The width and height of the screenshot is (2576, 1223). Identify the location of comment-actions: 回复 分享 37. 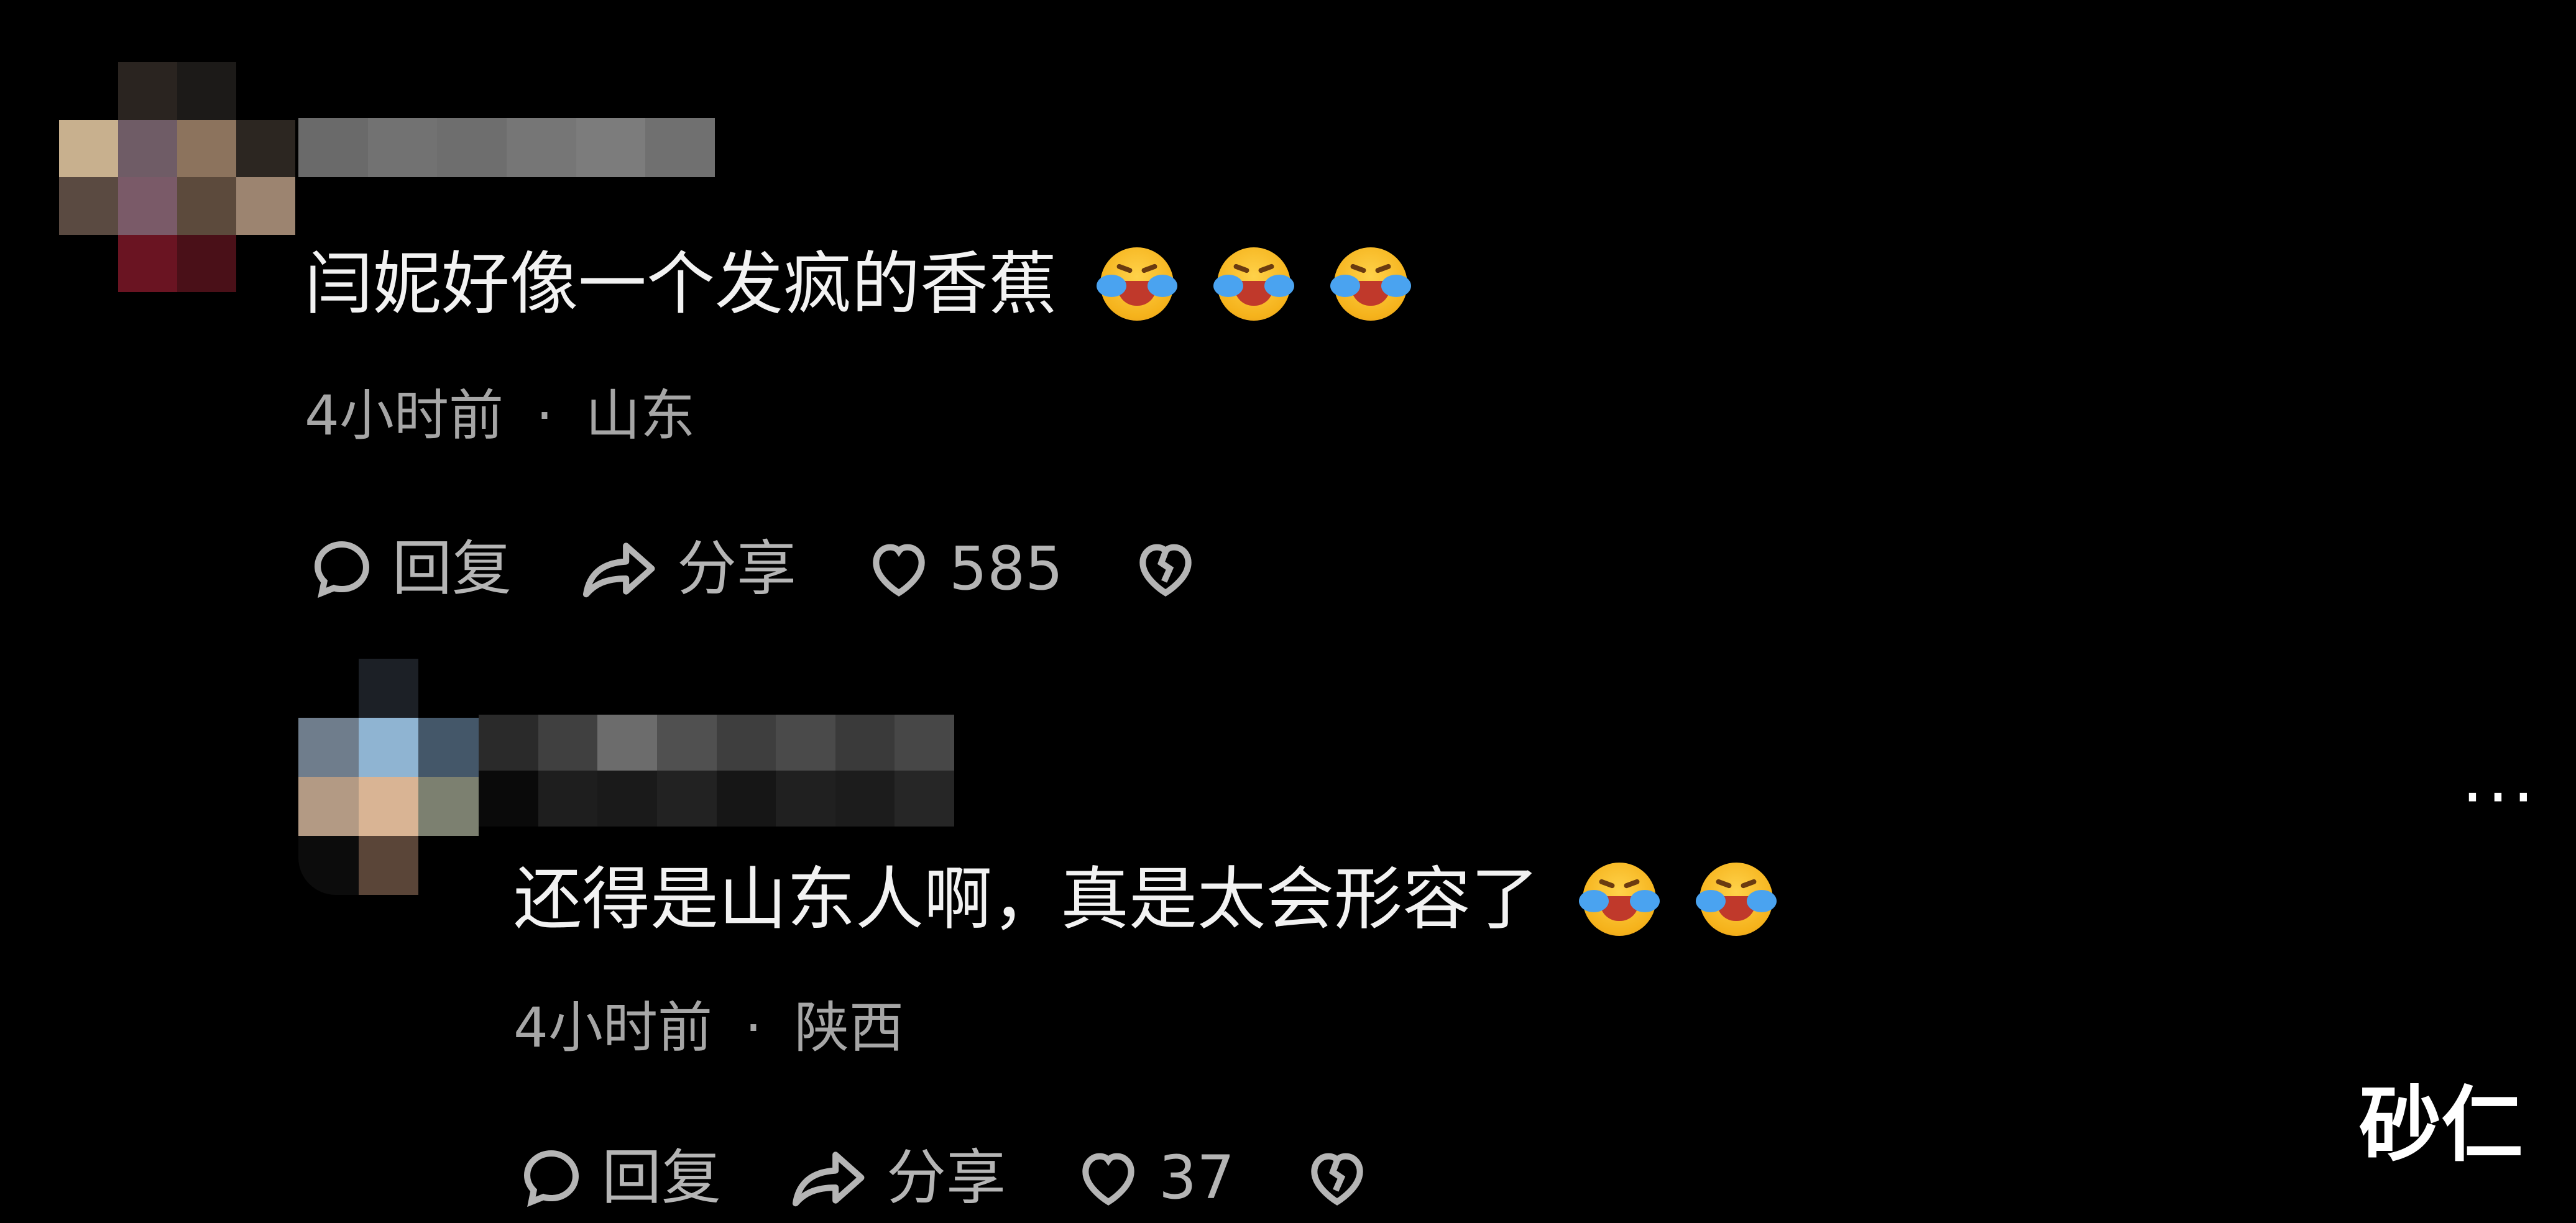
(978, 1177).